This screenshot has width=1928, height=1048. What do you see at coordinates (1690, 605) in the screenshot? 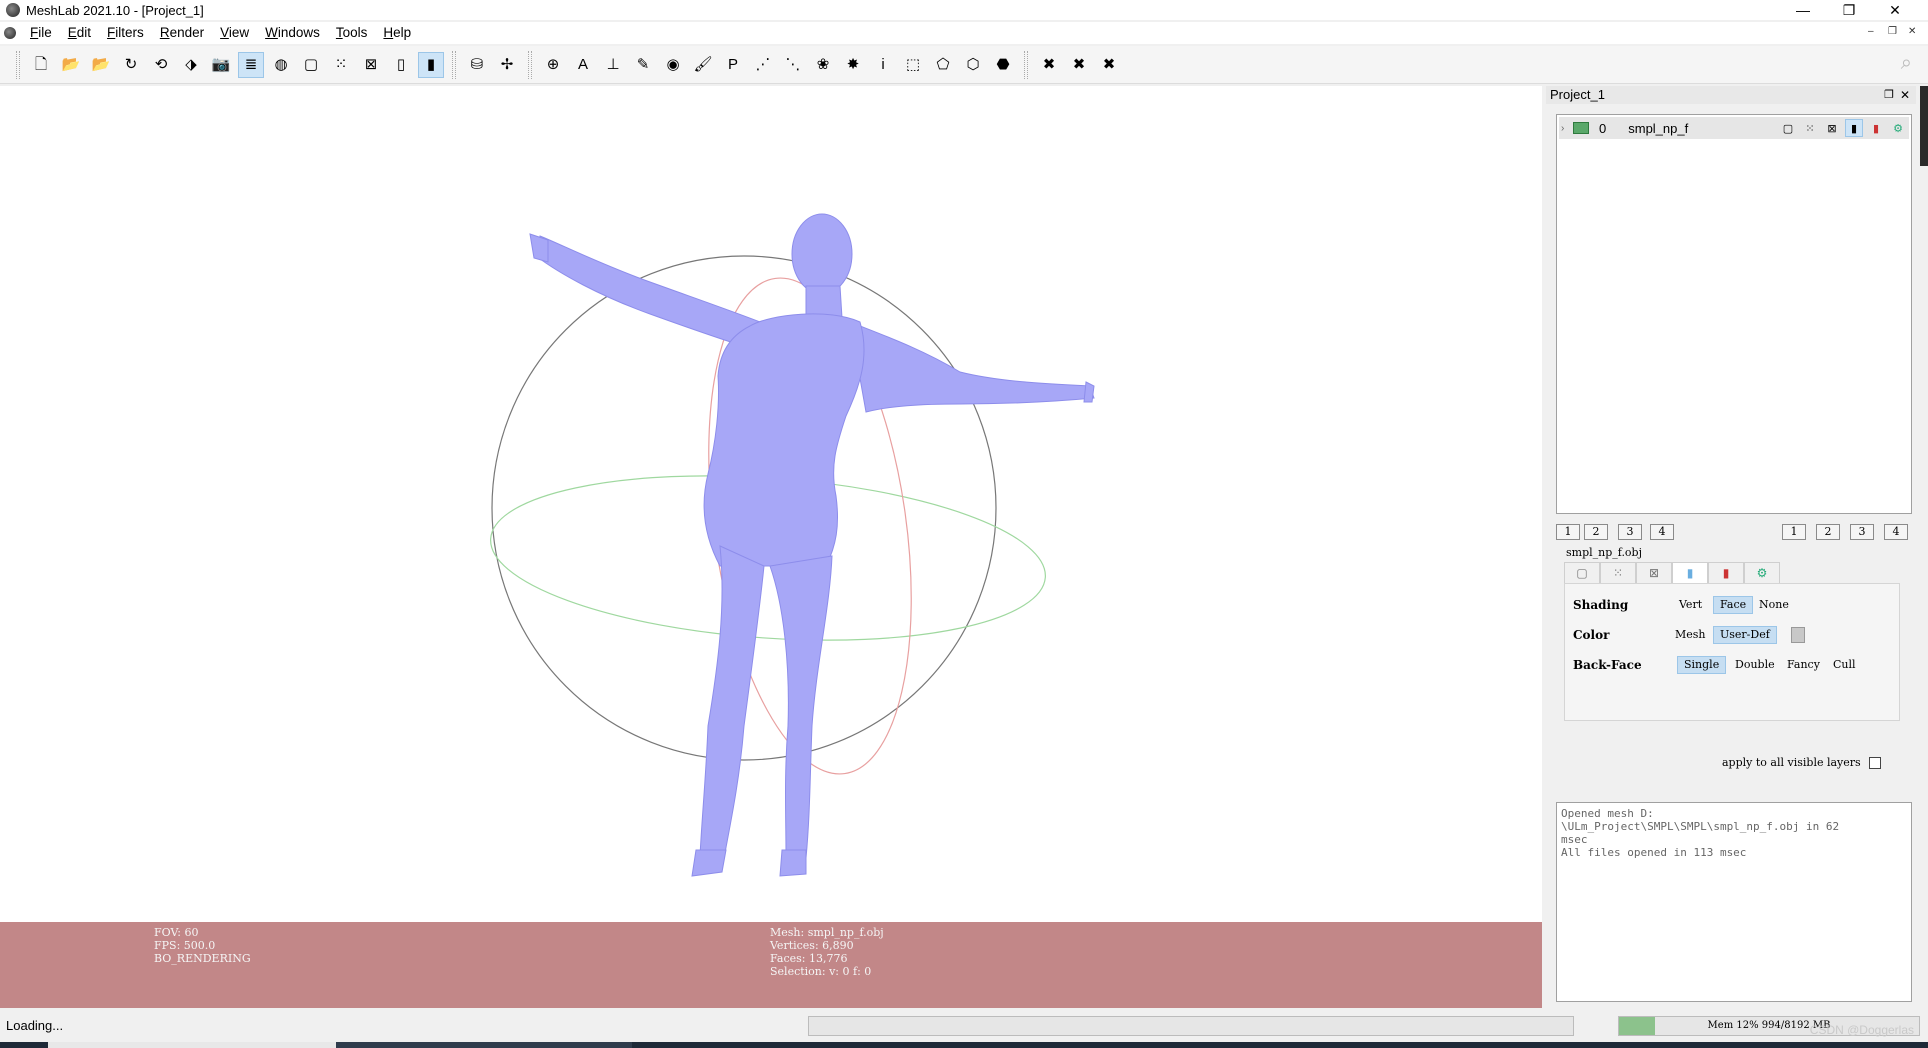
I see `shading-vert-option: Vert` at bounding box center [1690, 605].